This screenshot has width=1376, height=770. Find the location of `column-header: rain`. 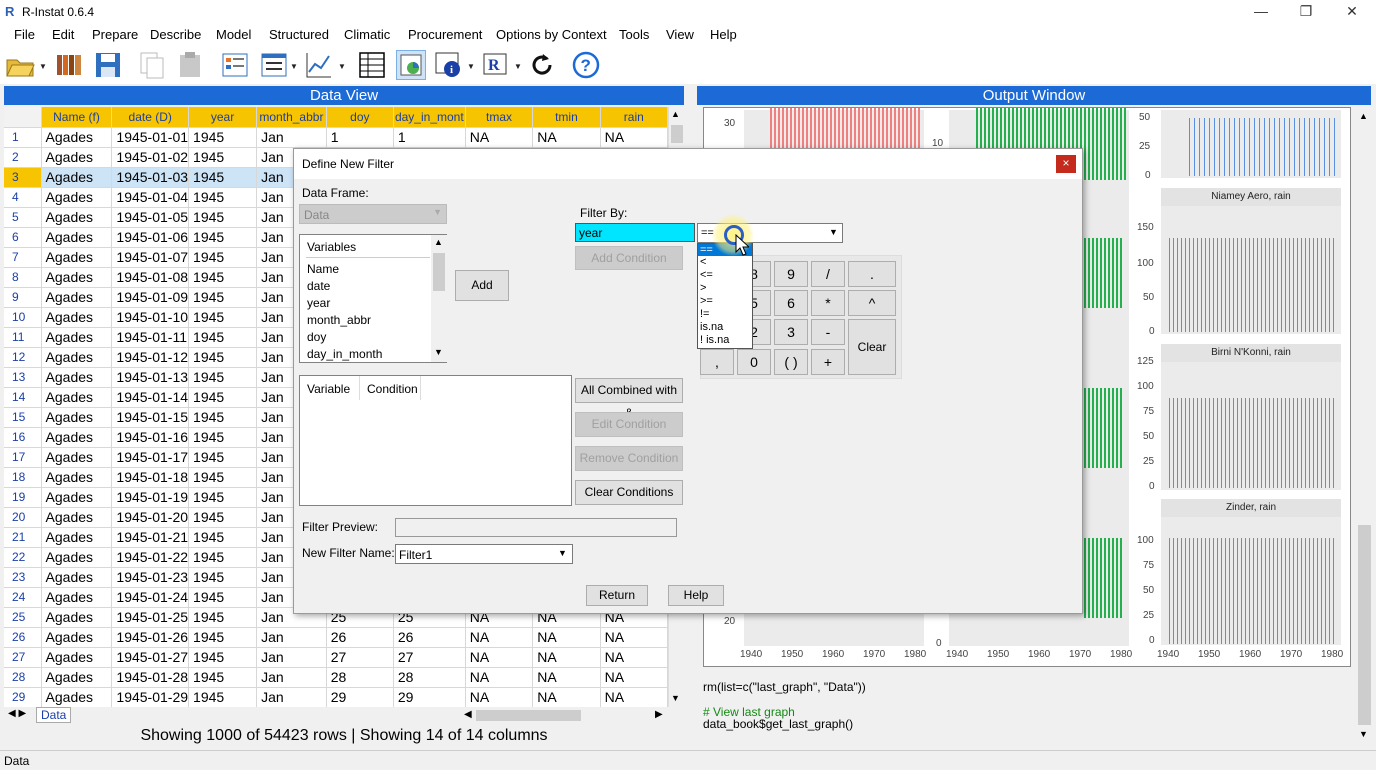

column-header: rain is located at coordinates (634, 117).